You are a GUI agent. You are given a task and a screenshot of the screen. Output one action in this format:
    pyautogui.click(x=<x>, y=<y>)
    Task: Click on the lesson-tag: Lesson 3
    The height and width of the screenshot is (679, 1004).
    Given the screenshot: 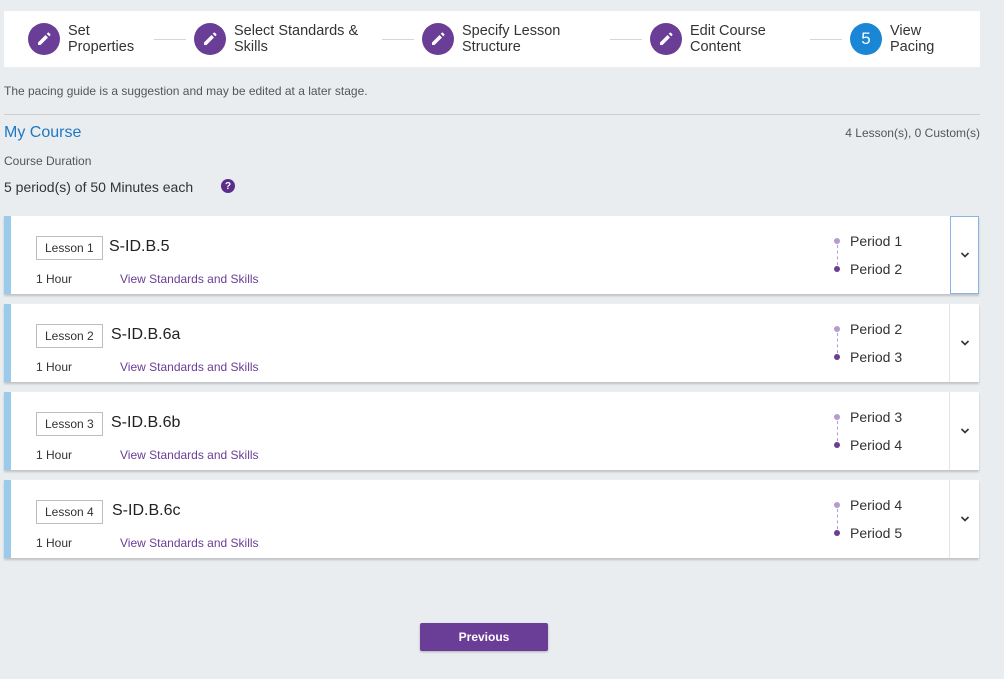 What is the action you would take?
    pyautogui.click(x=69, y=424)
    